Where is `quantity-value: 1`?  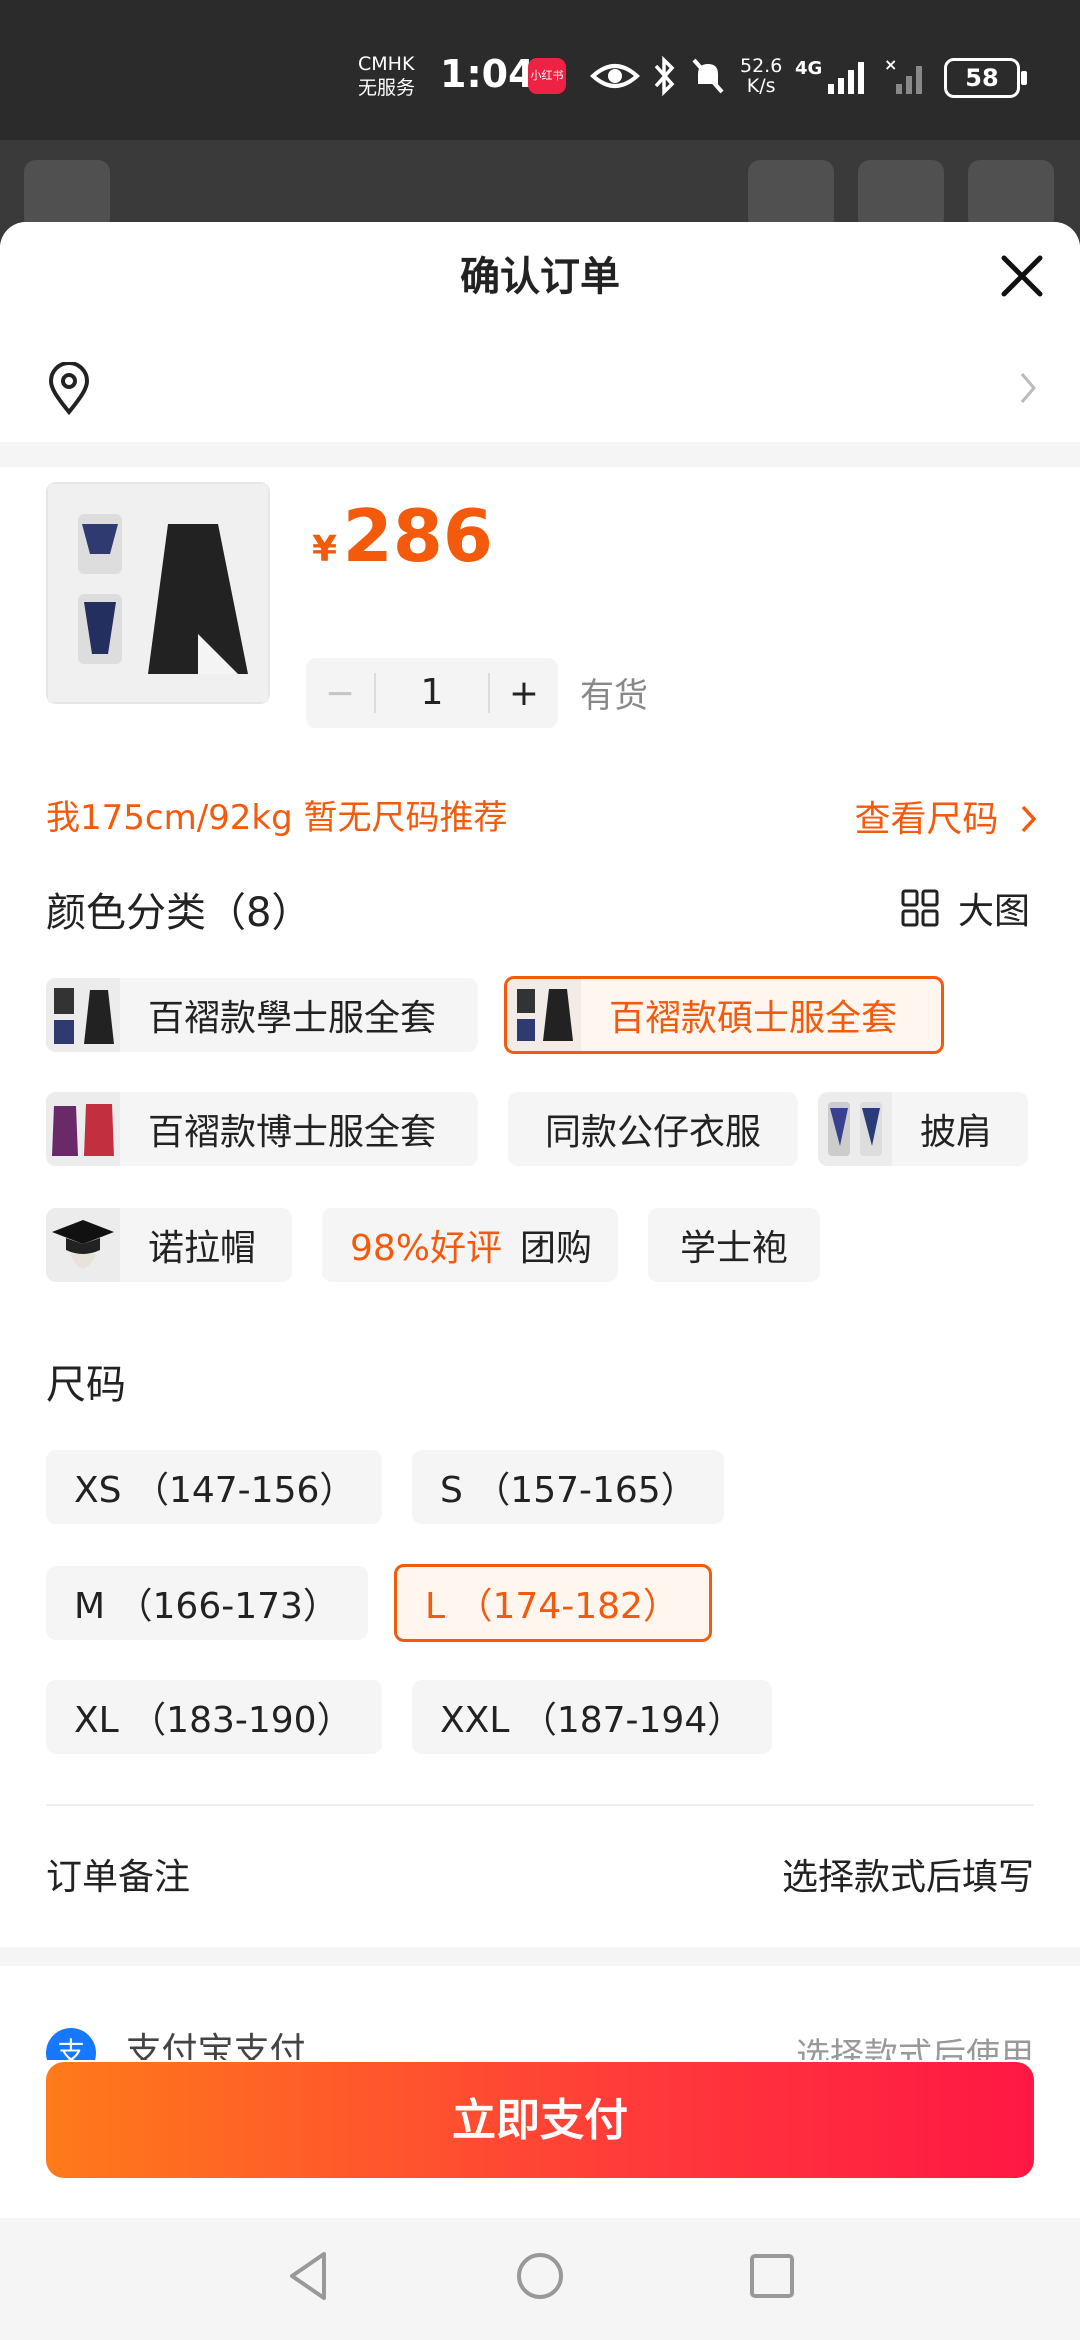
quantity-value: 1 is located at coordinates (432, 693).